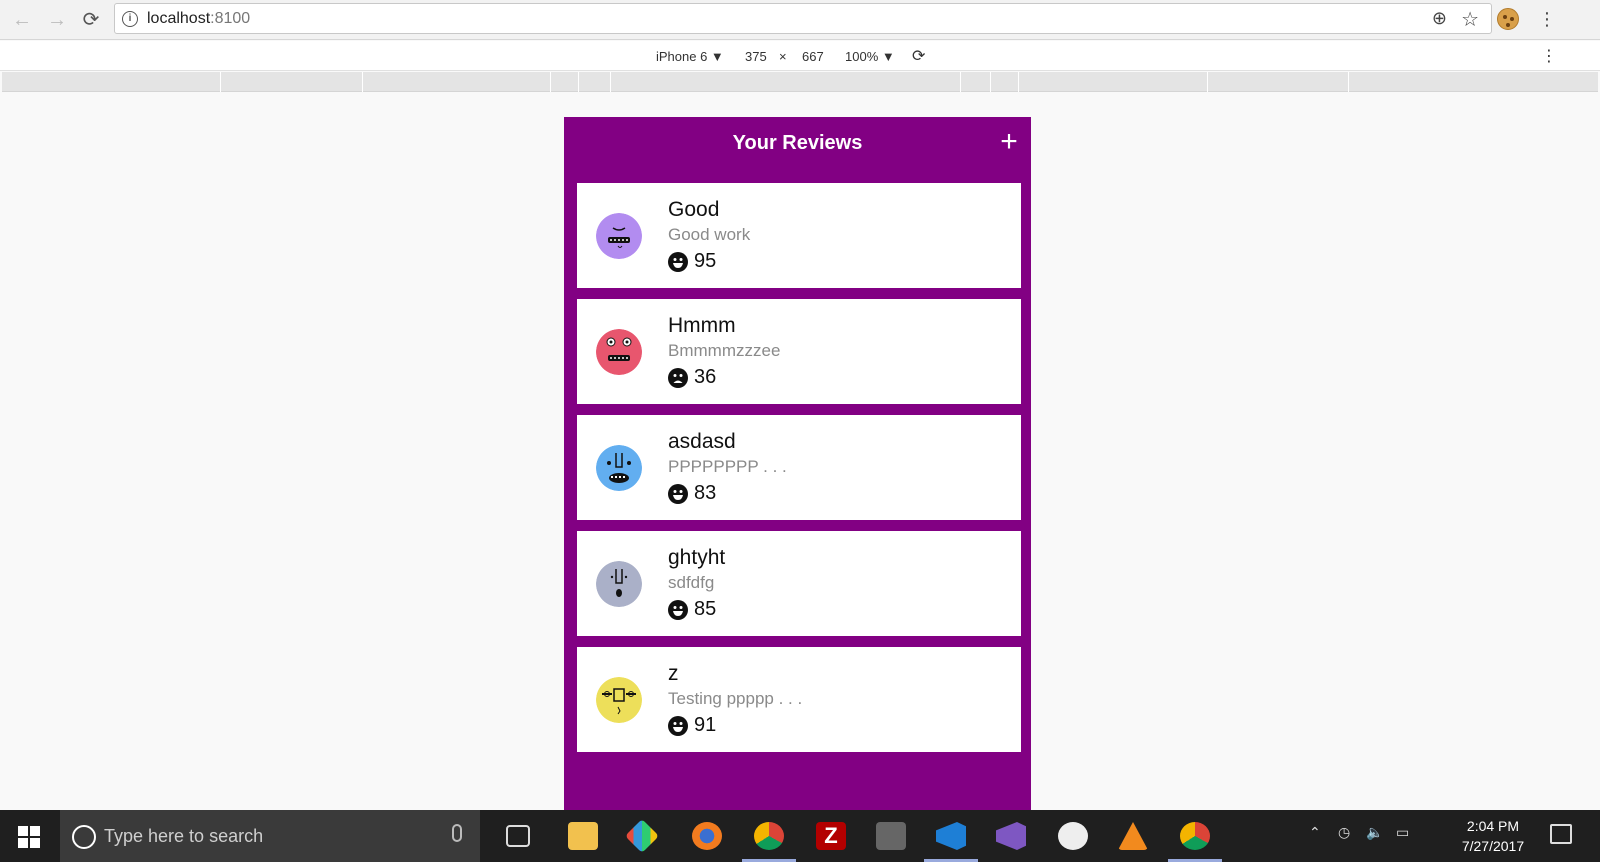 The image size is (1600, 862). What do you see at coordinates (1493, 836) in the screenshot?
I see `system-clock: 2:04 PM 7/27/2017` at bounding box center [1493, 836].